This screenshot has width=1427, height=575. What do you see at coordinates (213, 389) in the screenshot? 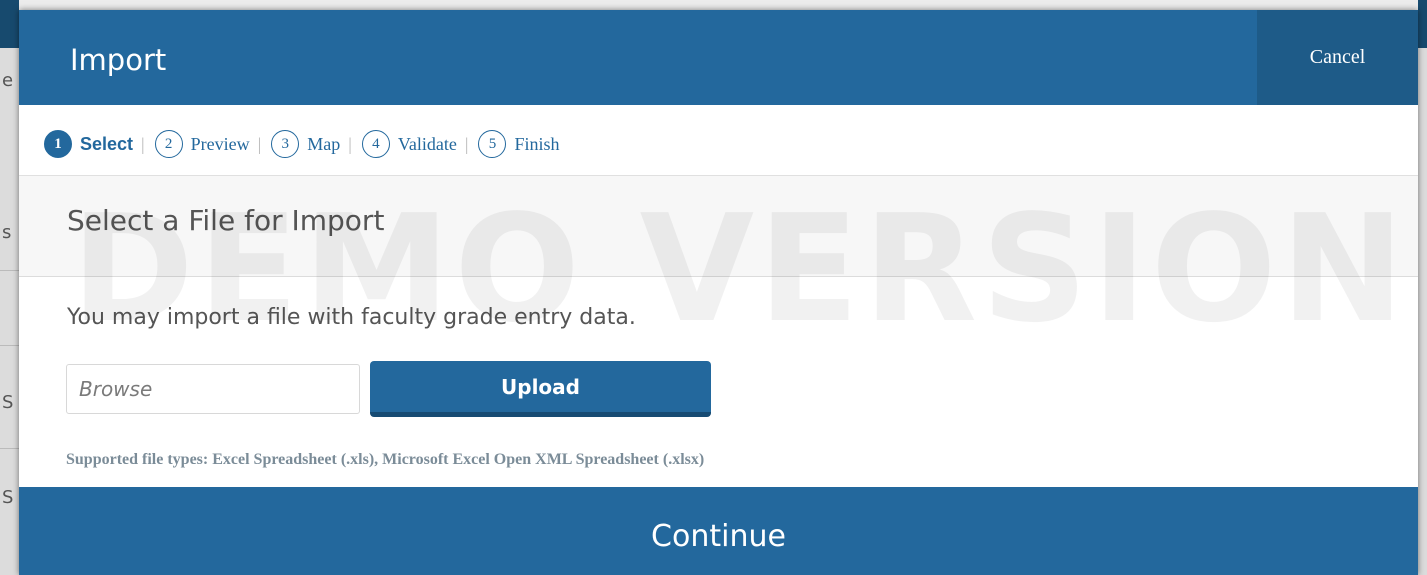
I see `browse-file-input` at bounding box center [213, 389].